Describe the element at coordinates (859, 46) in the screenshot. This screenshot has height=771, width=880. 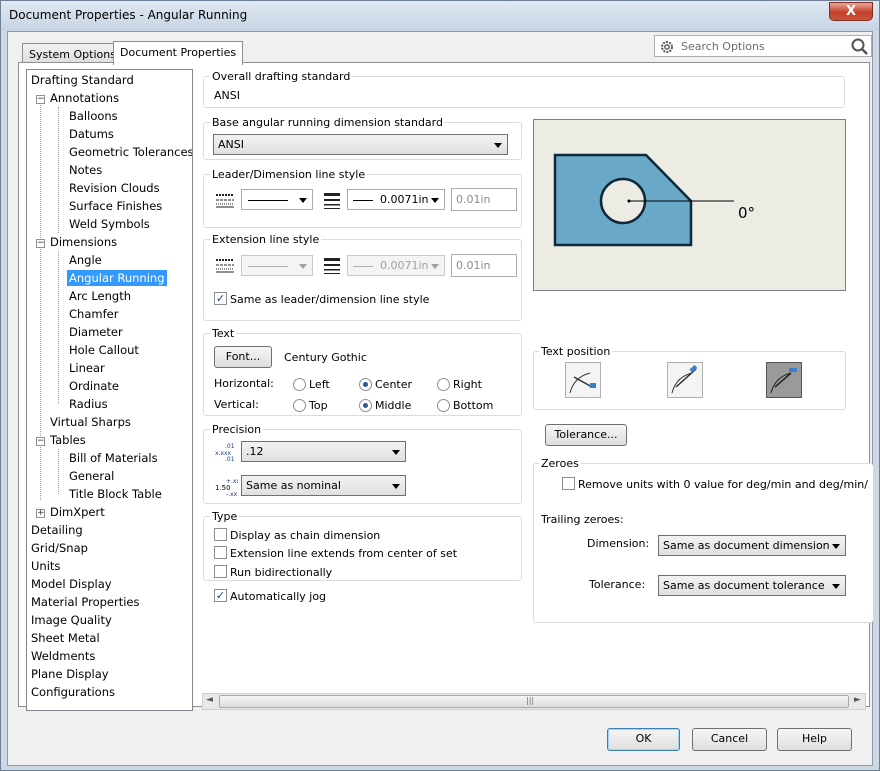
I see `search-icon` at that location.